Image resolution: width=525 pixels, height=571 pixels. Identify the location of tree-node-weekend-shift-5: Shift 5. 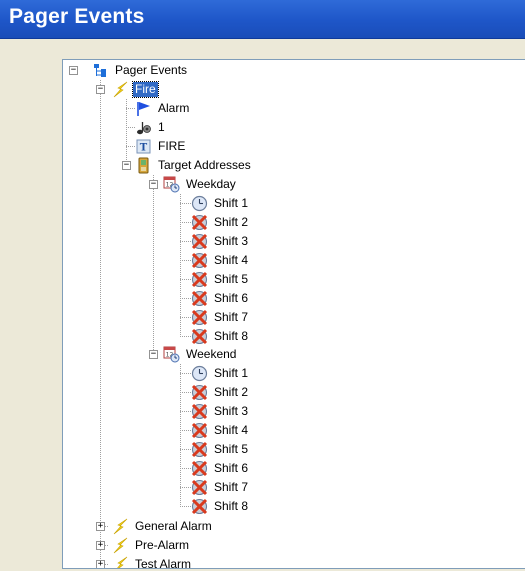
(220, 449).